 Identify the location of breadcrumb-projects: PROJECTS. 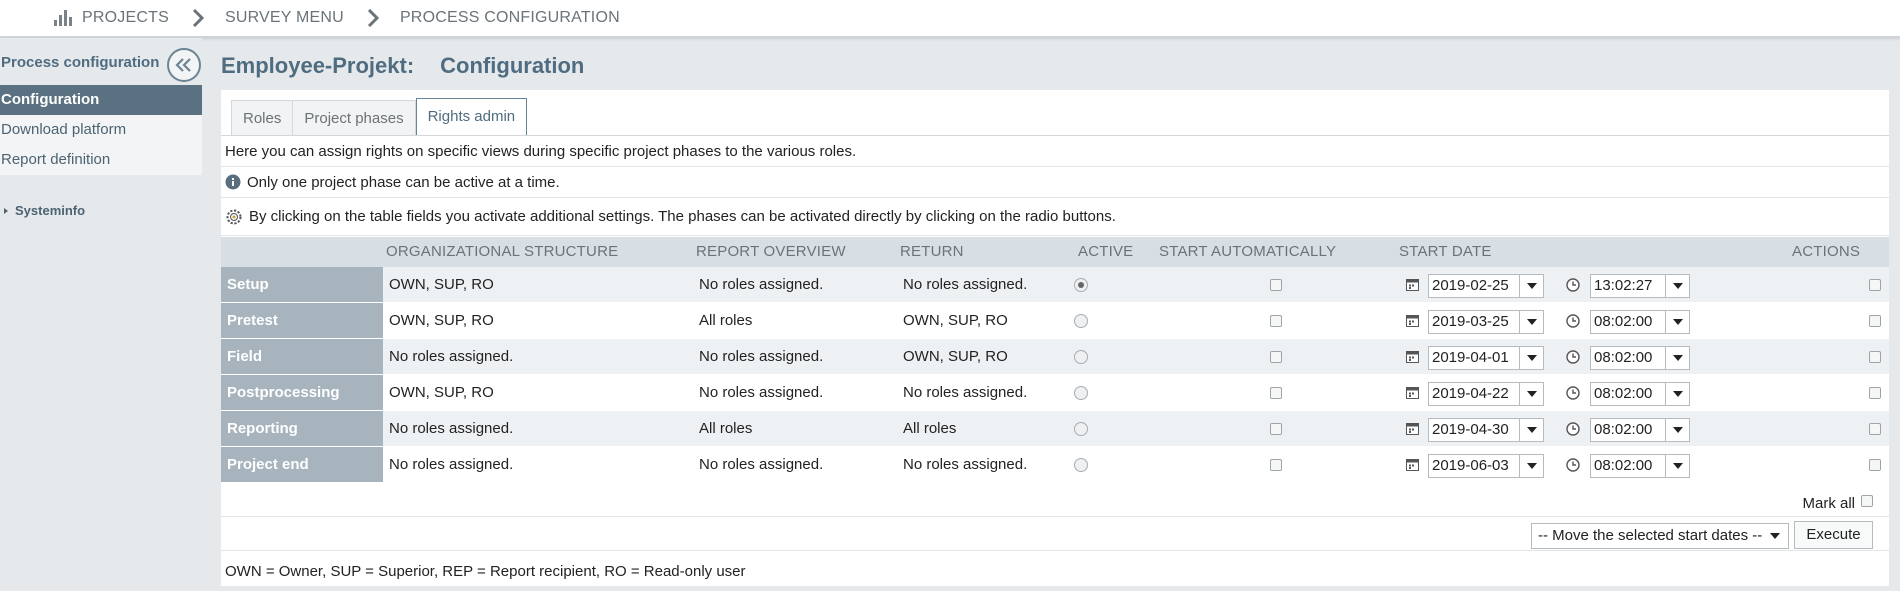
(111, 18).